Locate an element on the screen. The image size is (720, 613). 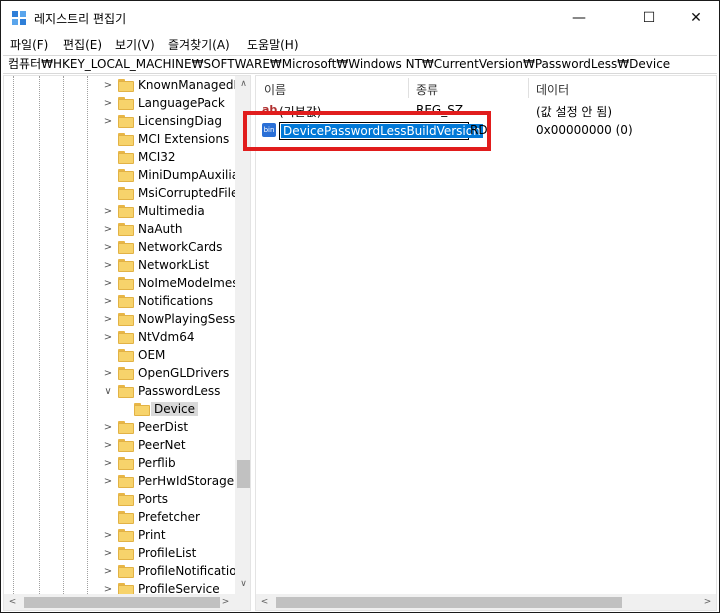
tree-item: > PerHwIdStorage is located at coordinates (120, 482).